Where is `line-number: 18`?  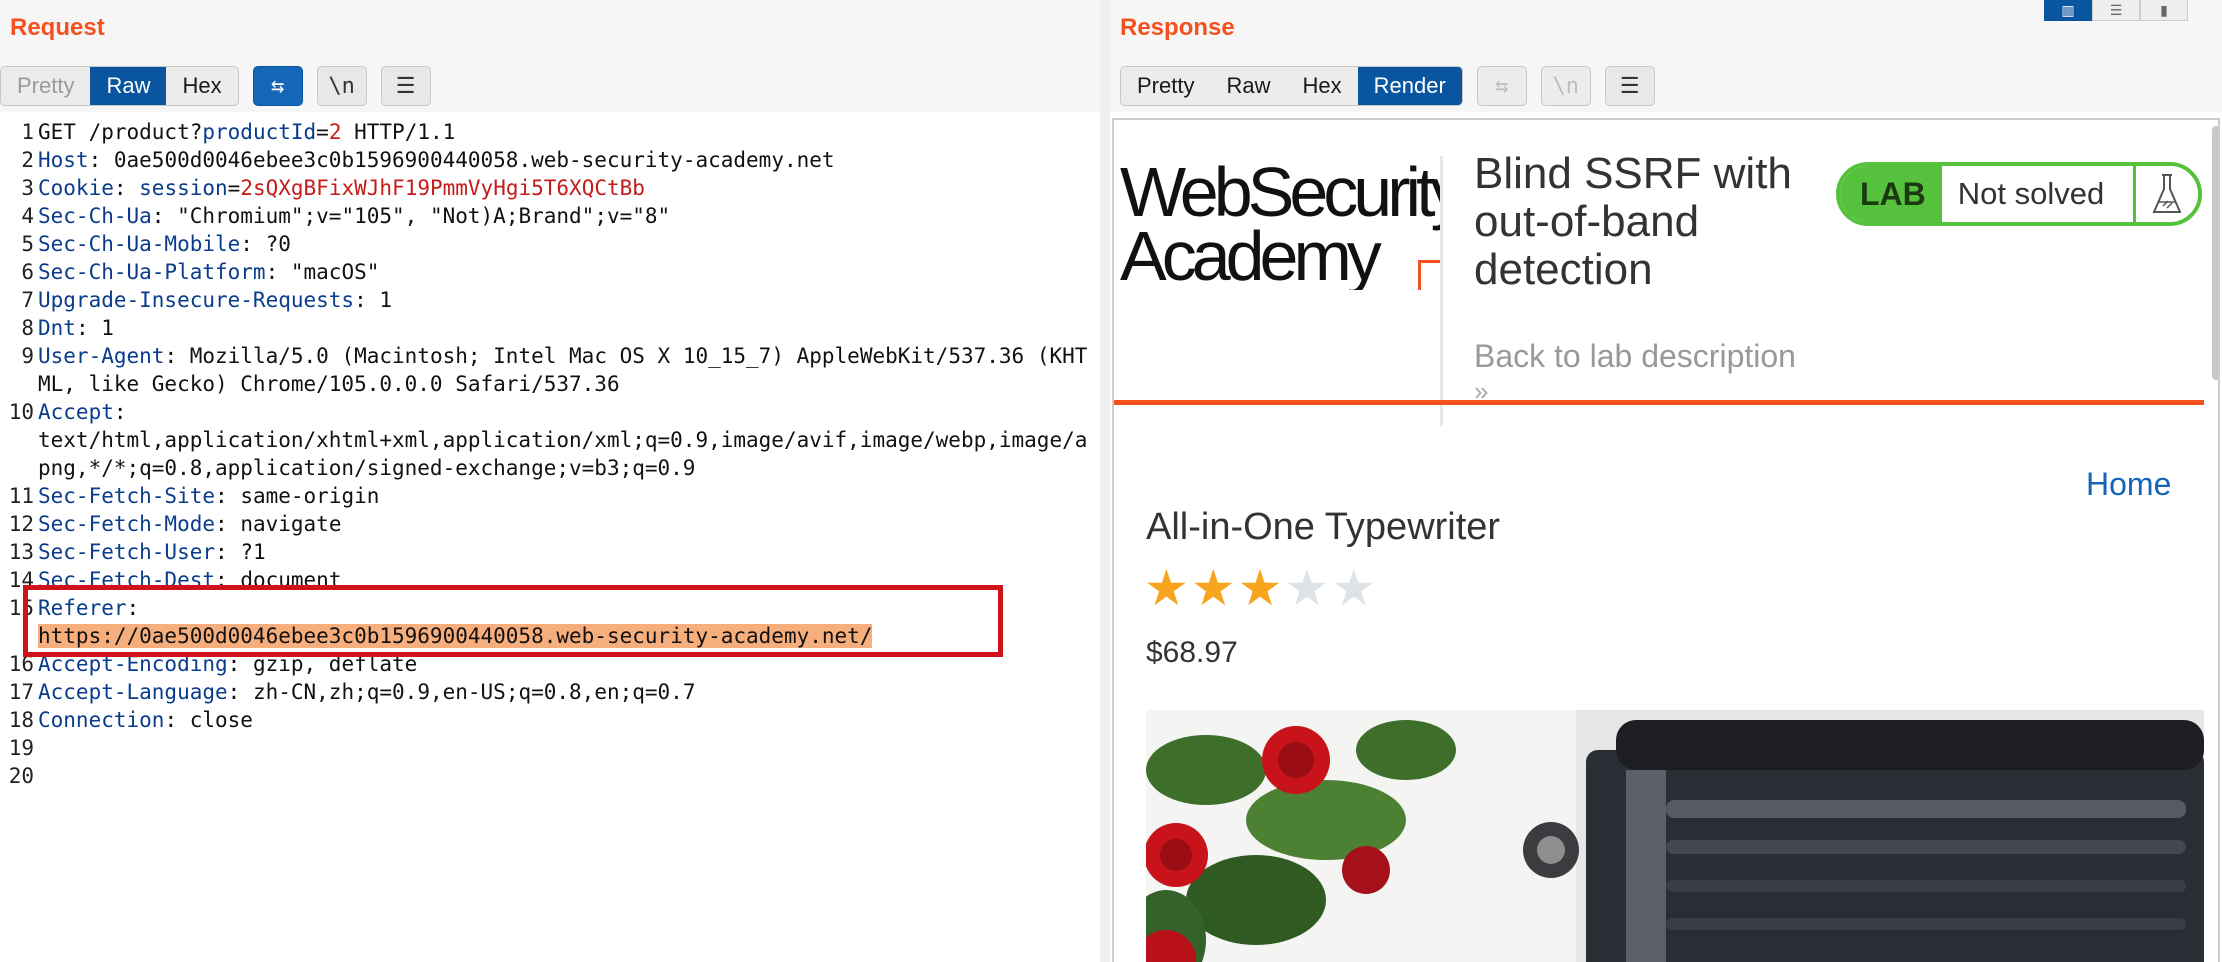
line-number: 18 is located at coordinates (21, 720).